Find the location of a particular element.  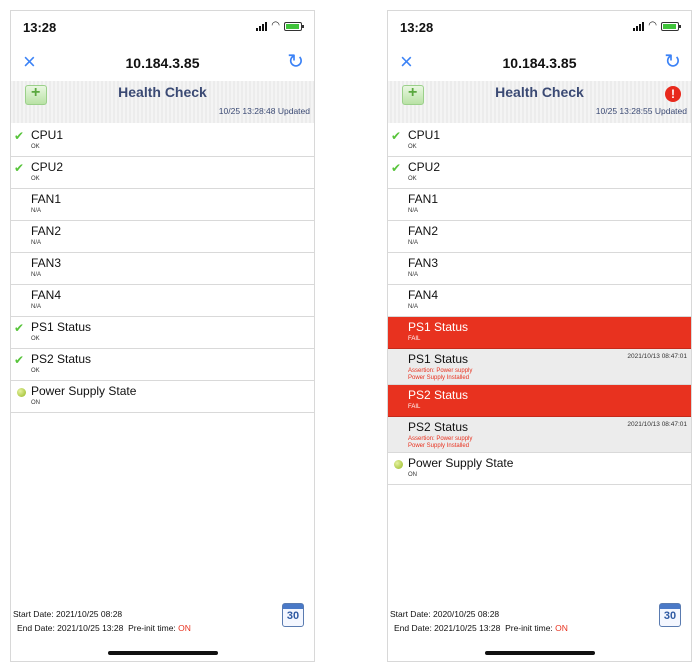

item-name: FAN2 is located at coordinates (423, 231).